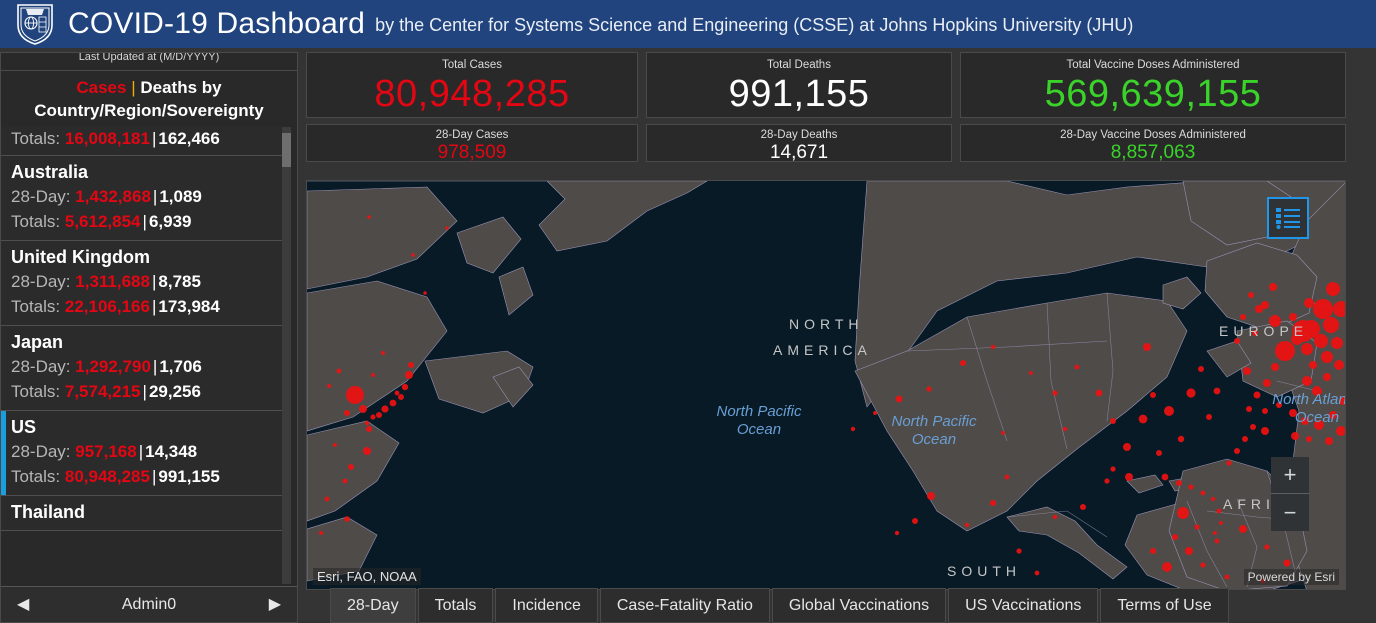  Describe the element at coordinates (102, 391) in the screenshot. I see `country-total-cases: 7,574,215` at that location.